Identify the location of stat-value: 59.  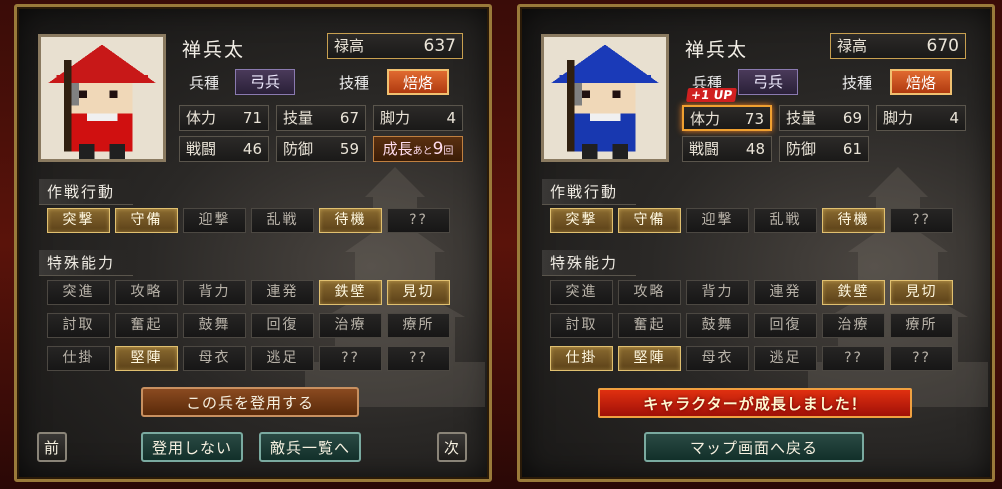
(349, 149).